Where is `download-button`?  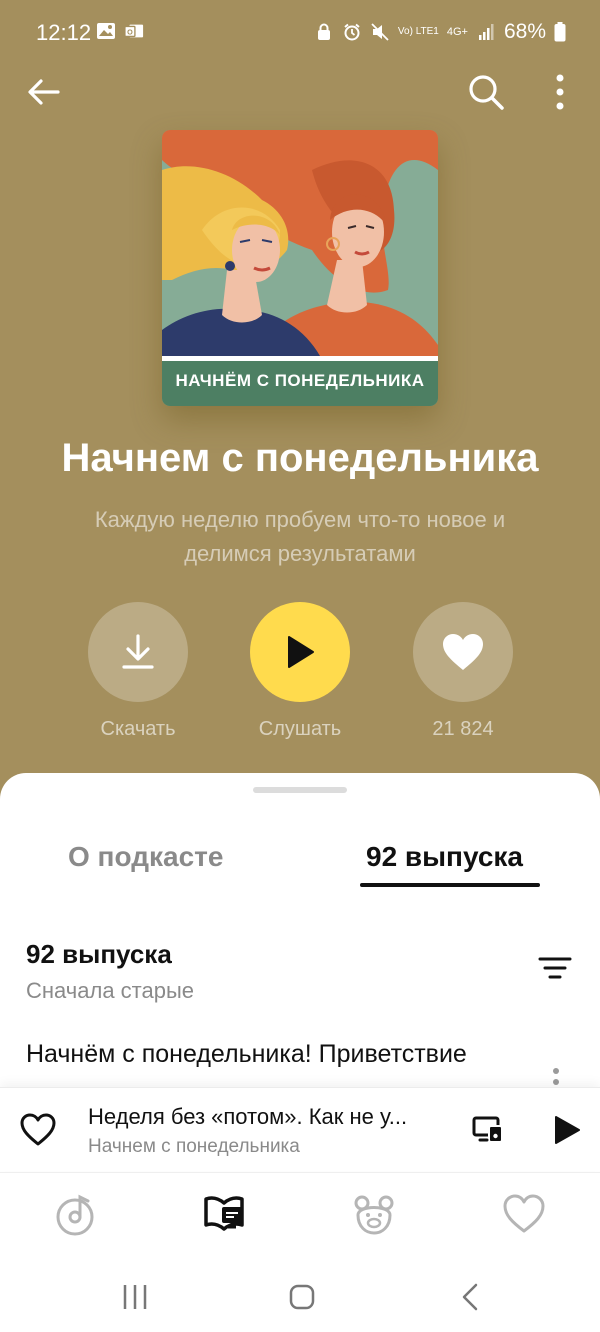 download-button is located at coordinates (138, 652).